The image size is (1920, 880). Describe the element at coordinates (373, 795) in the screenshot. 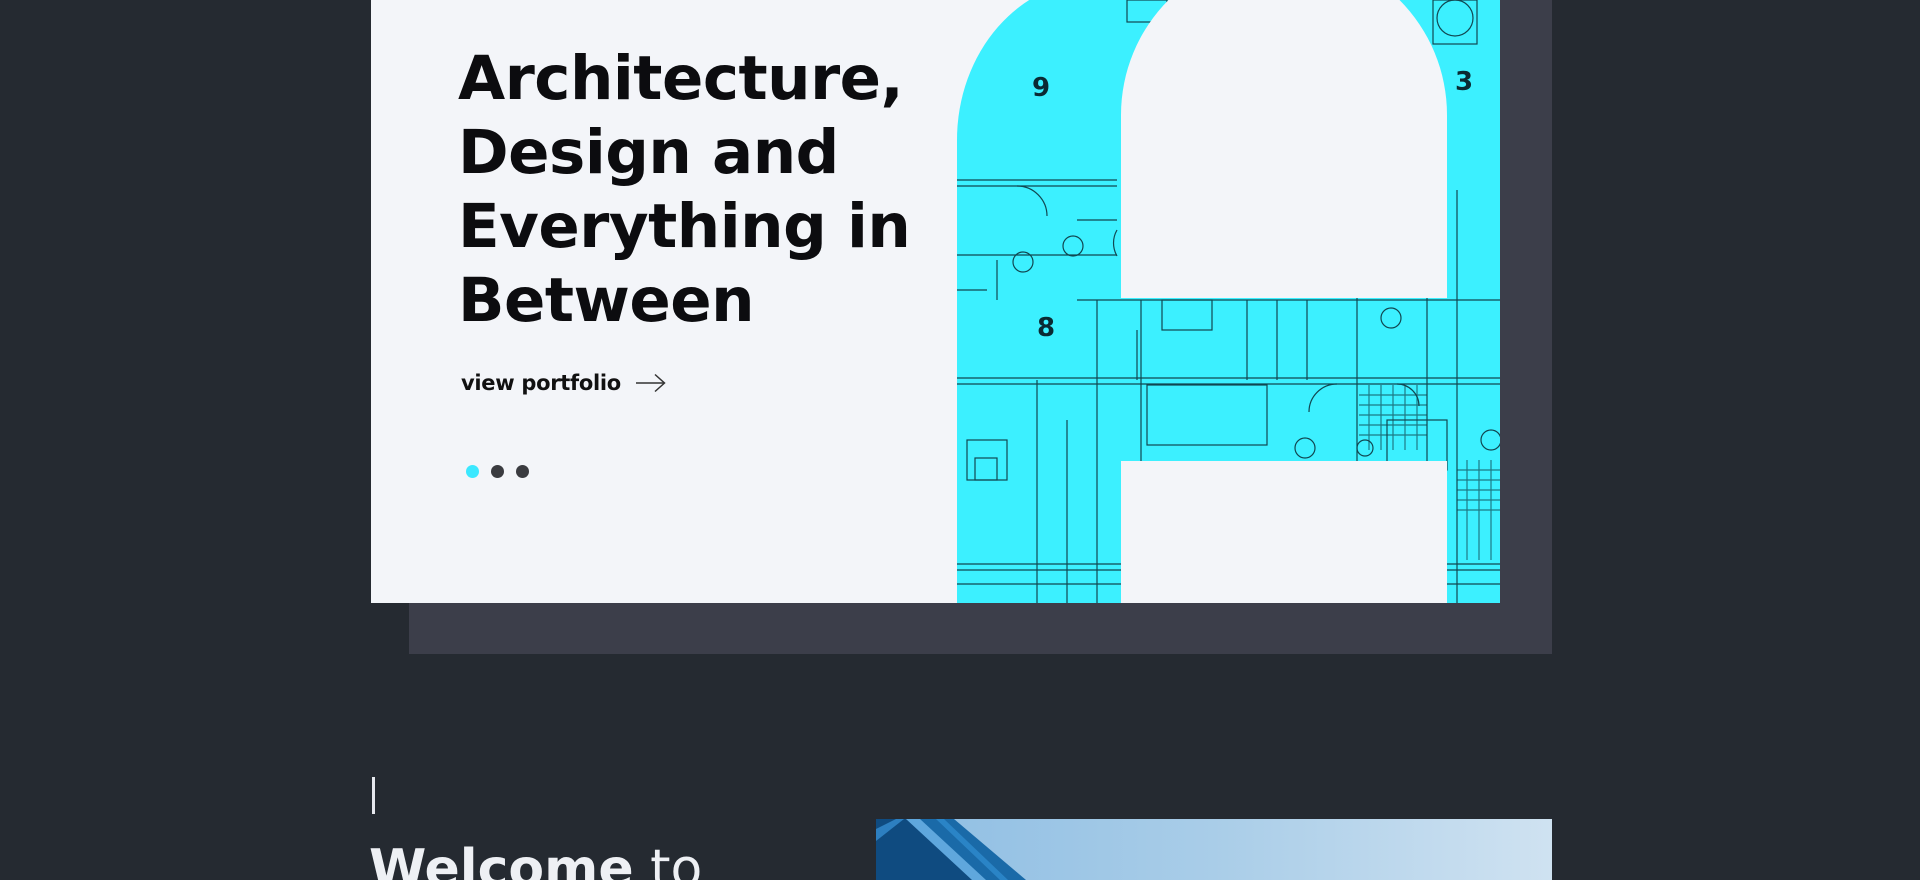

I see `section-accent-bar` at that location.